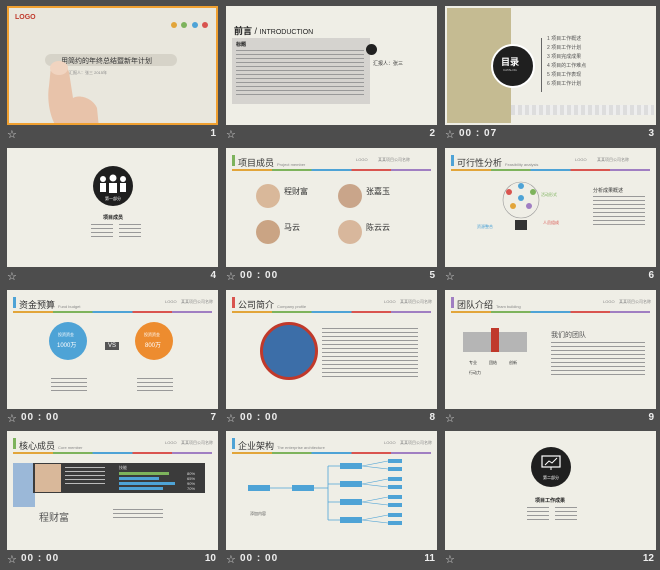 The height and width of the screenshot is (570, 660). What do you see at coordinates (54, 518) in the screenshot?
I see `person-name: 程财富` at bounding box center [54, 518].